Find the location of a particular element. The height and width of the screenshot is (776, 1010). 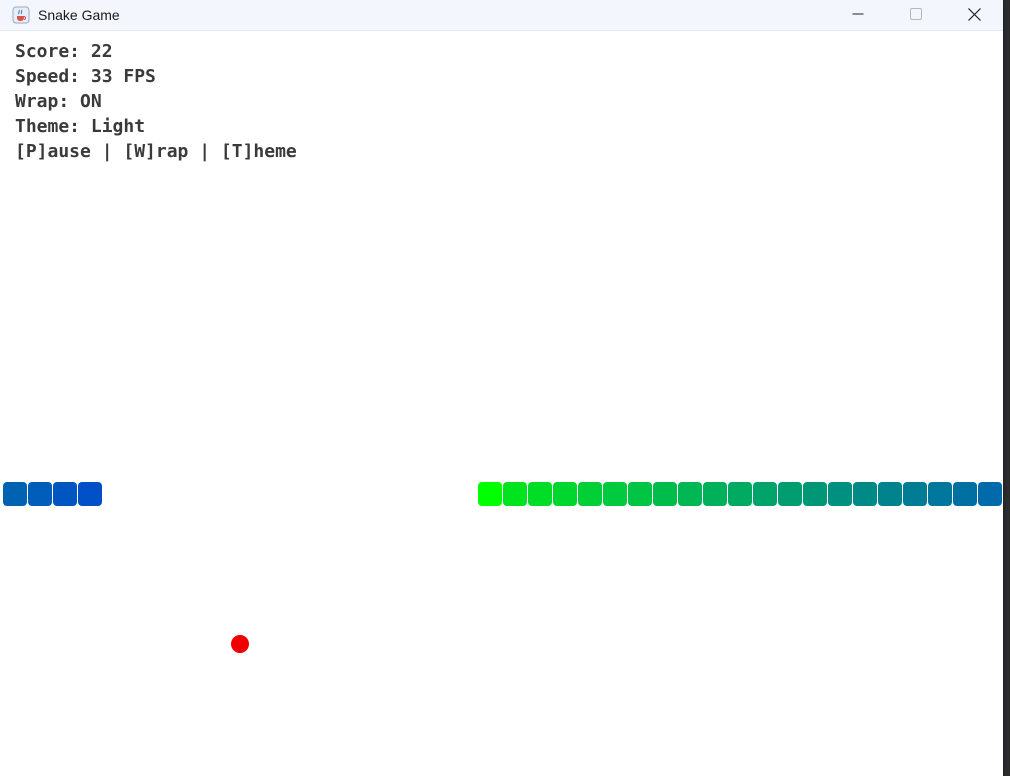

maximize-button is located at coordinates (916, 14).